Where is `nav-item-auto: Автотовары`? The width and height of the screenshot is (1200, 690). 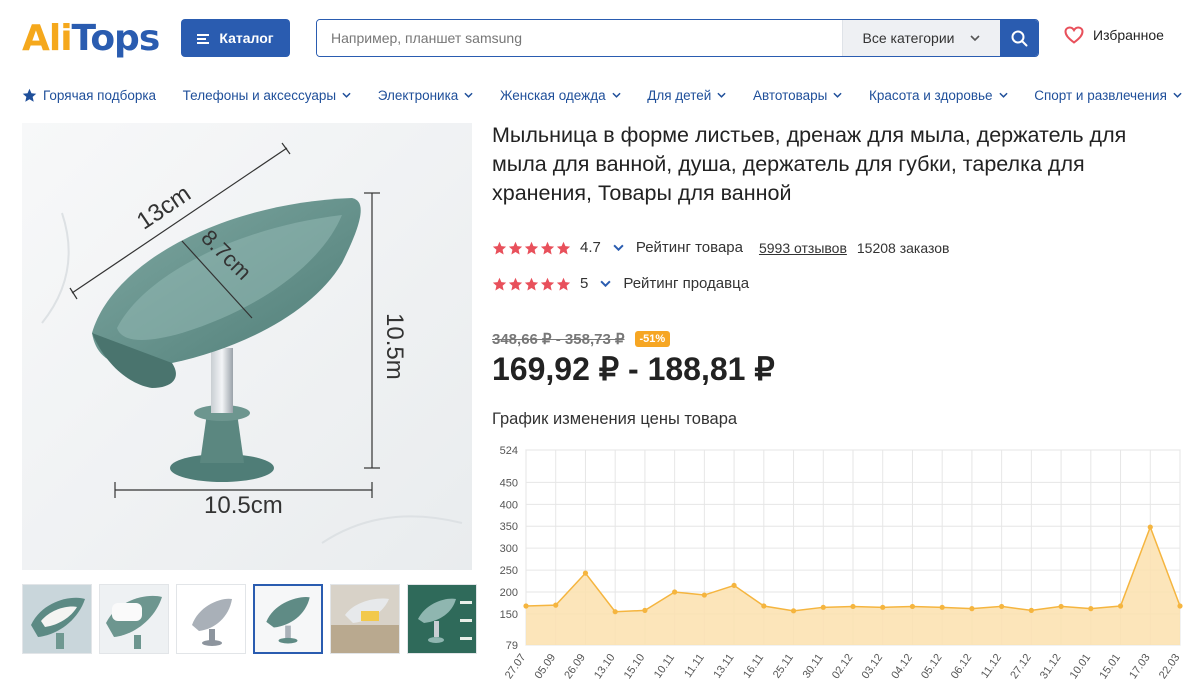 nav-item-auto: Автотовары is located at coordinates (797, 95).